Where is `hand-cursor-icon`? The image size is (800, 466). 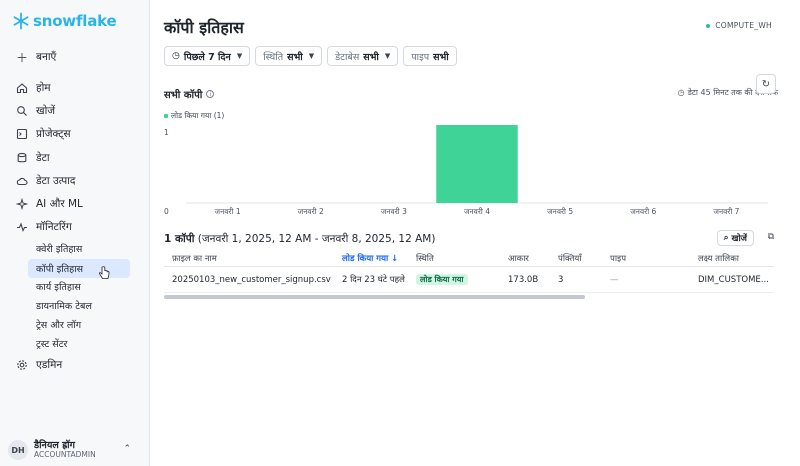 hand-cursor-icon is located at coordinates (104, 272).